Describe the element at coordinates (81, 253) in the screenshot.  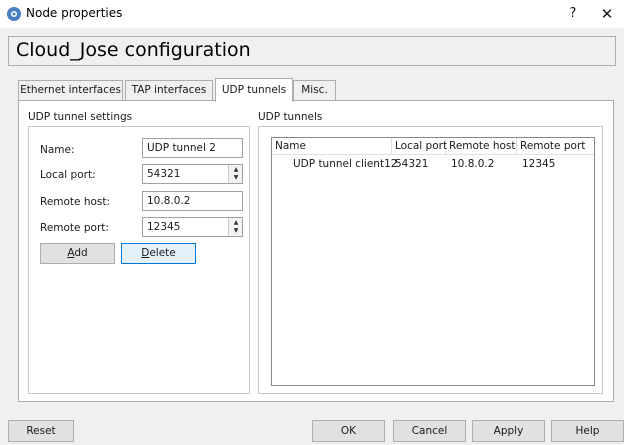
I see `add-label-rest: dd` at that location.